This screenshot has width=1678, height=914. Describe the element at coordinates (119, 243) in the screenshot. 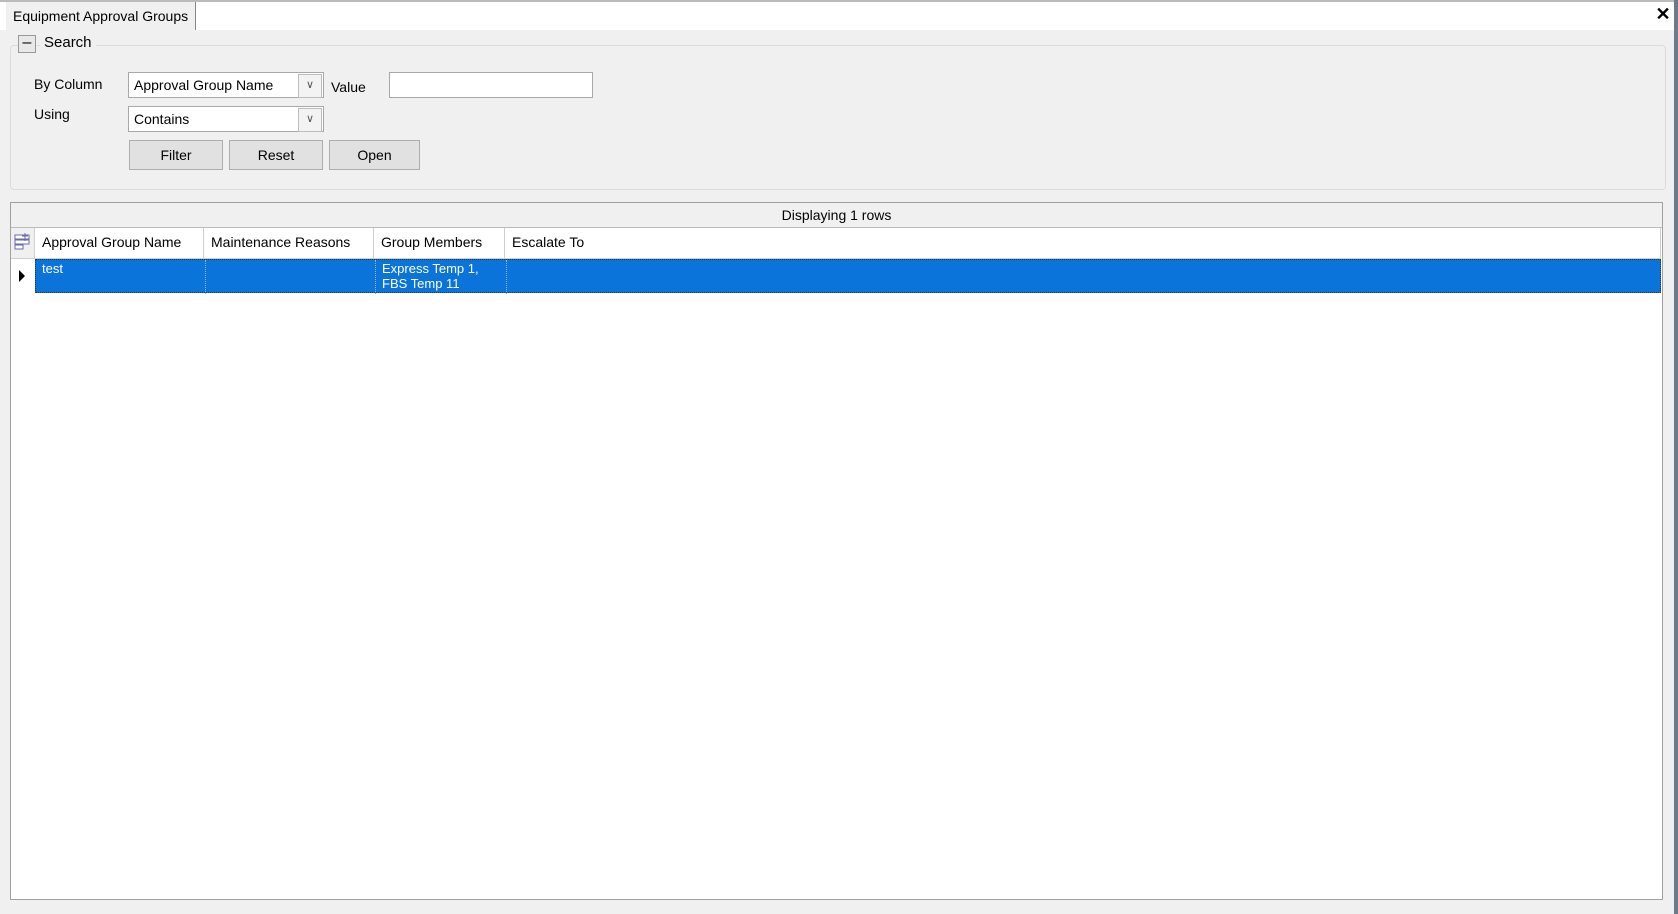

I see `column-header-approval-group-name: Approval Group Name` at that location.